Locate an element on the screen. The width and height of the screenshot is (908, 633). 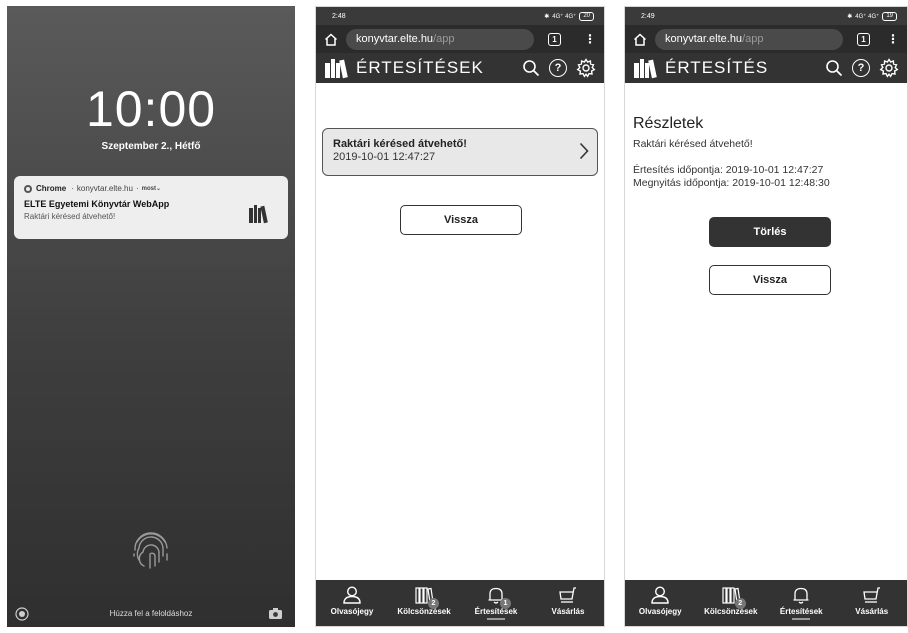
app-header: ÉRTESÍTÉS ? is located at coordinates (766, 68).